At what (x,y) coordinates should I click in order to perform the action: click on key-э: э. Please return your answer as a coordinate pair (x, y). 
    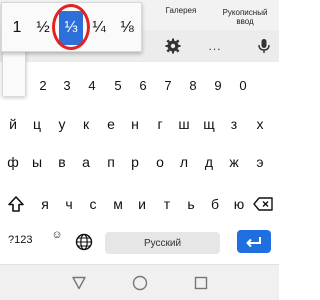
    Looking at the image, I should click on (260, 162).